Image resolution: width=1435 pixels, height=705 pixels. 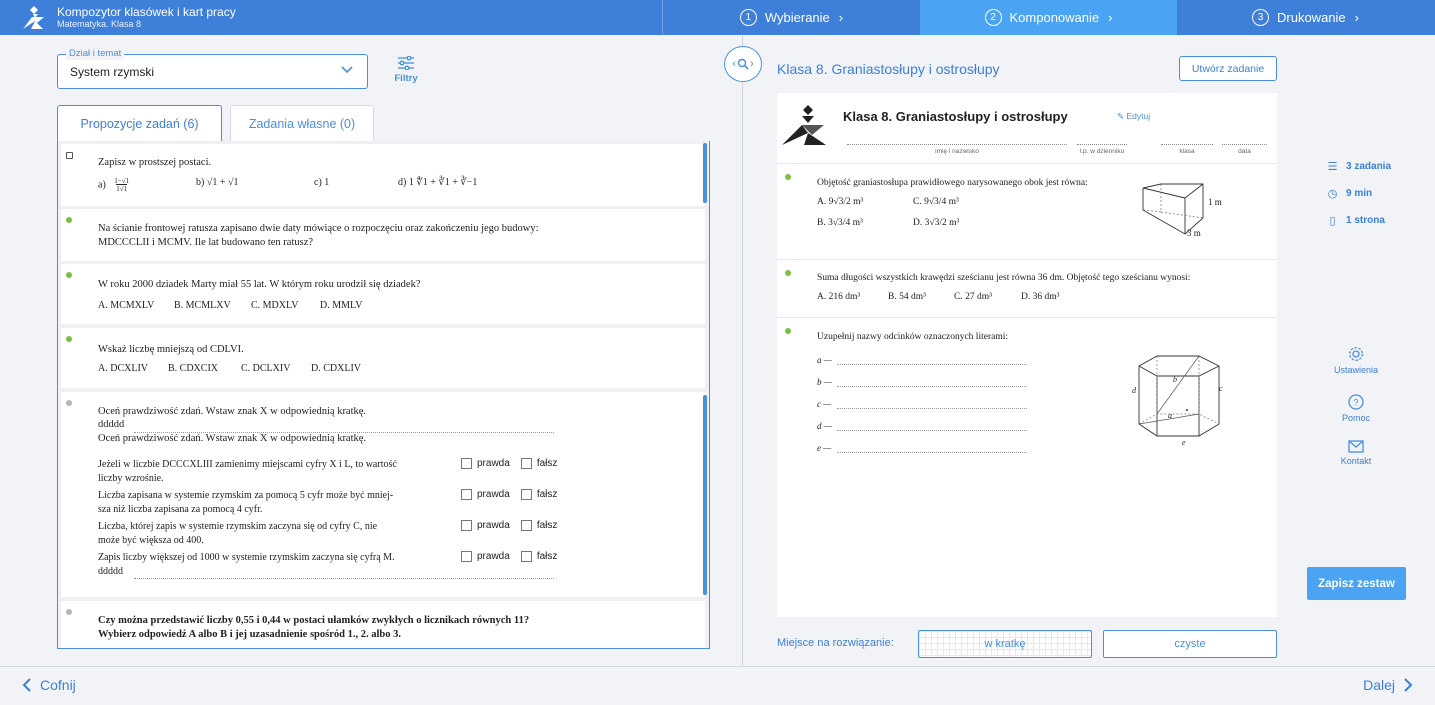 I want to click on figure-label: a, so click(x=1170, y=415).